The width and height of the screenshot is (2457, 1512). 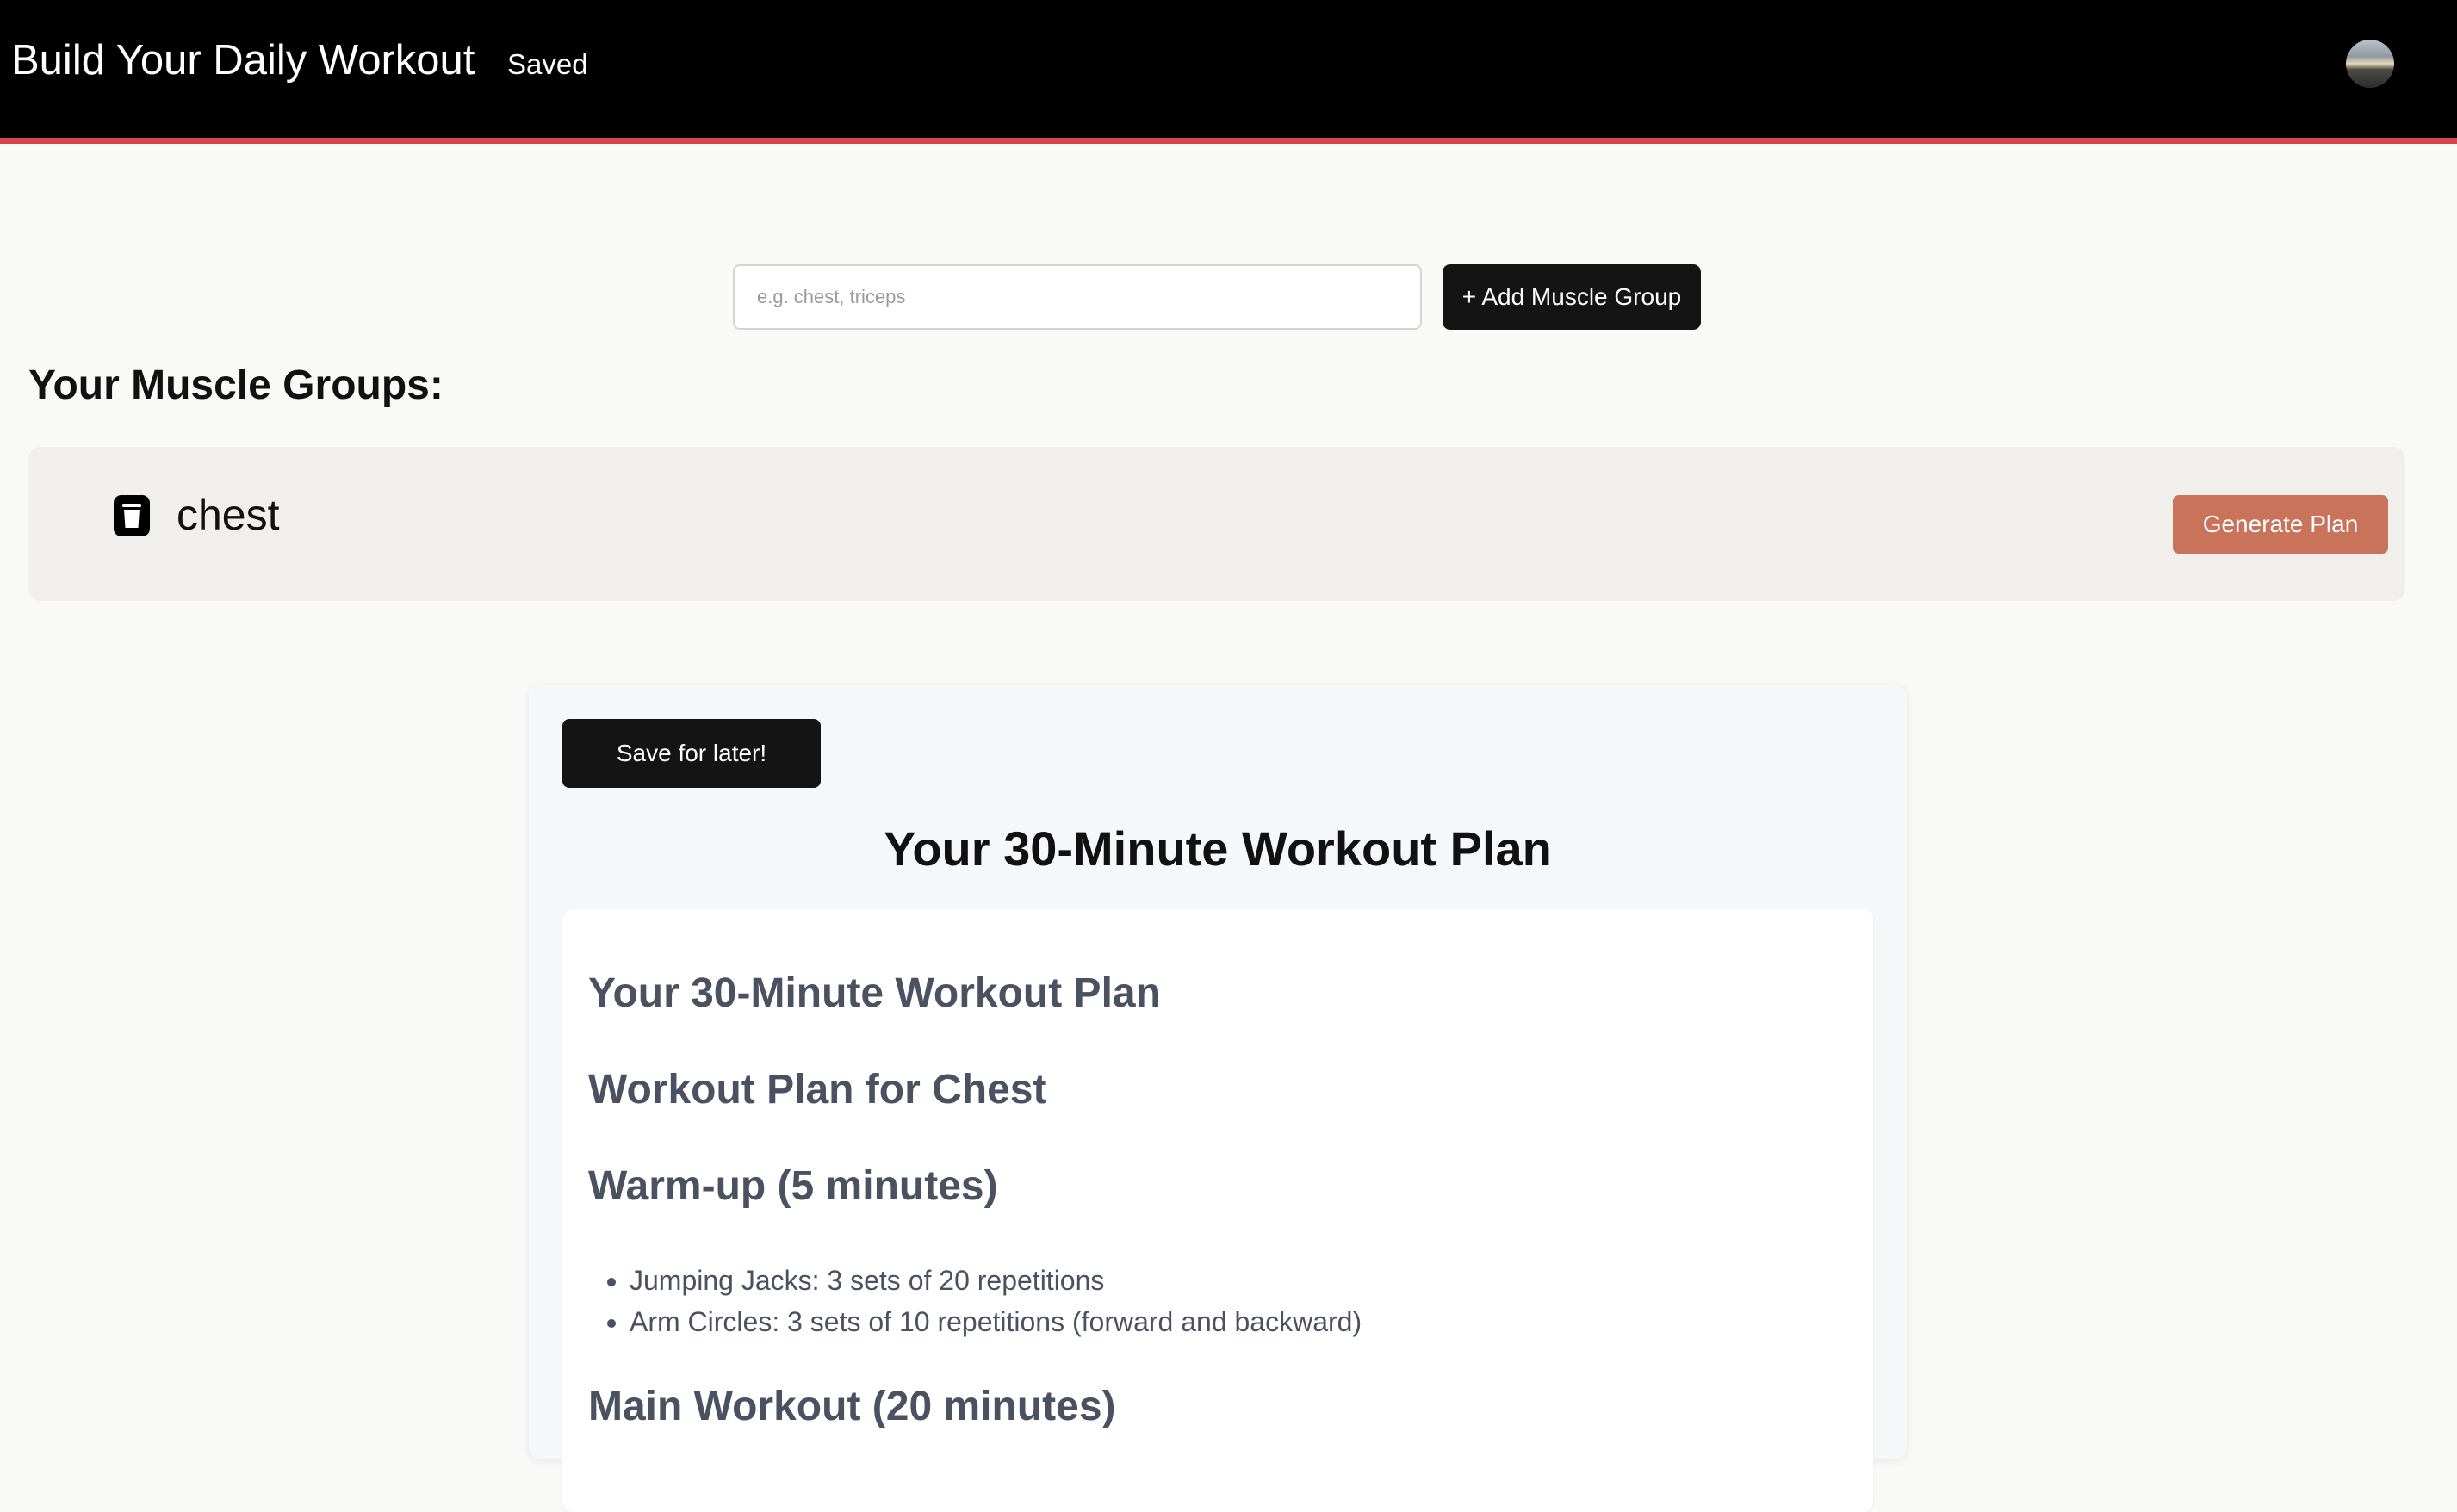 I want to click on exercise-item: Jumping Jacks: 3 sets of 20 repetitions, so click(x=996, y=1280).